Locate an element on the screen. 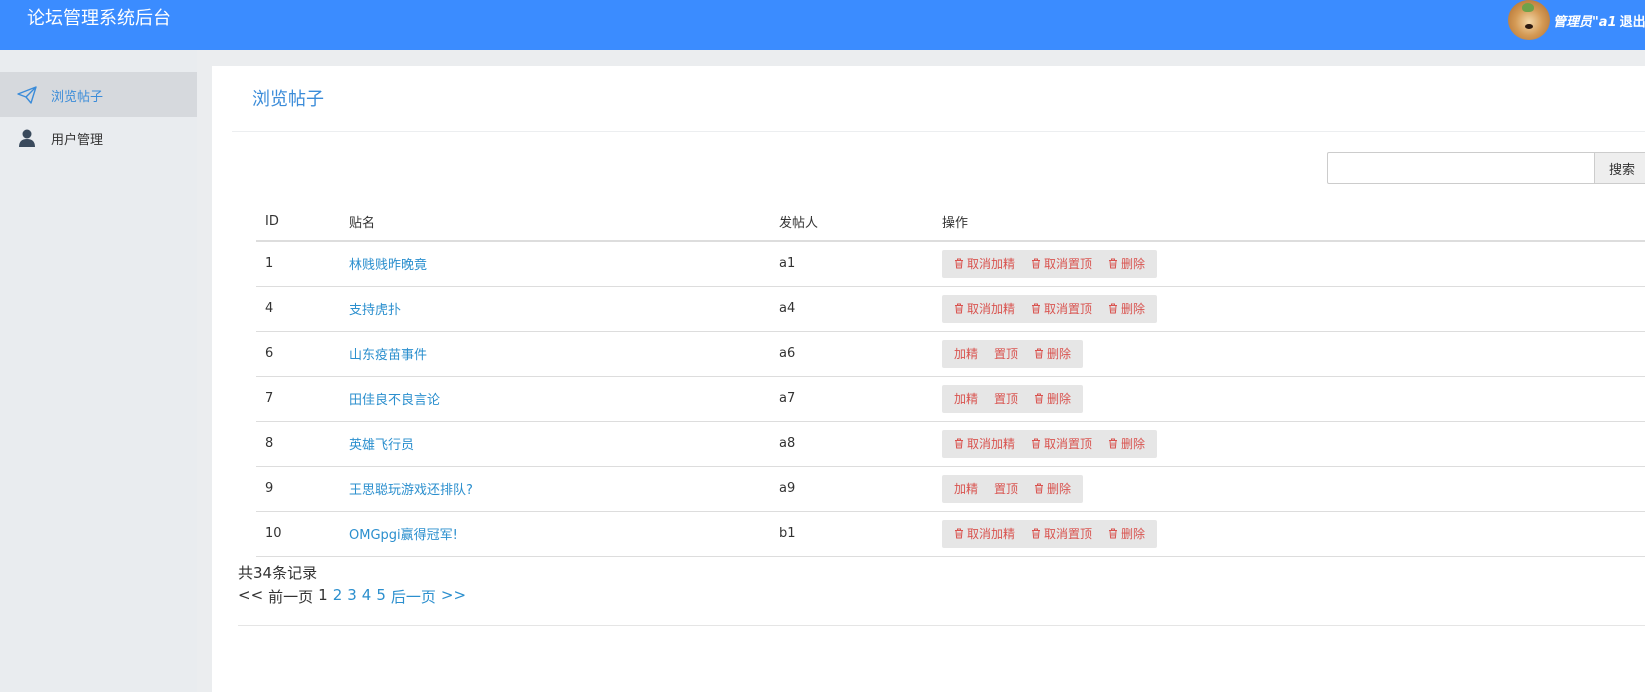  avatar is located at coordinates (1529, 20).